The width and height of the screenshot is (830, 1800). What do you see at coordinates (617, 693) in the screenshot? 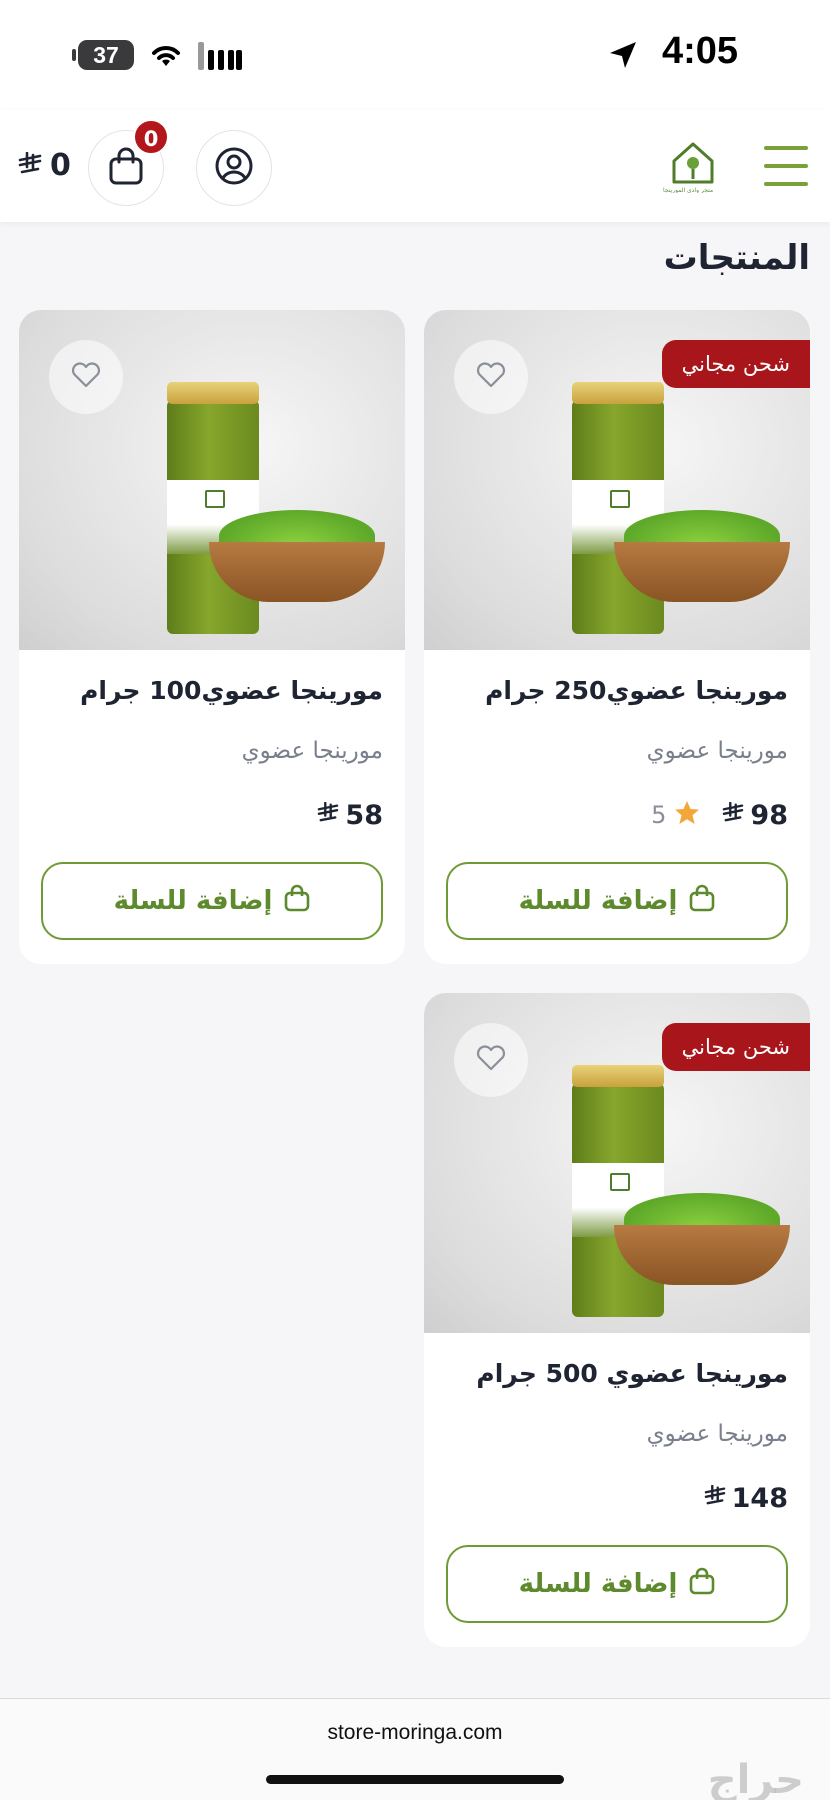
I see `product-name: مورينجا عضوي250 جرام` at bounding box center [617, 693].